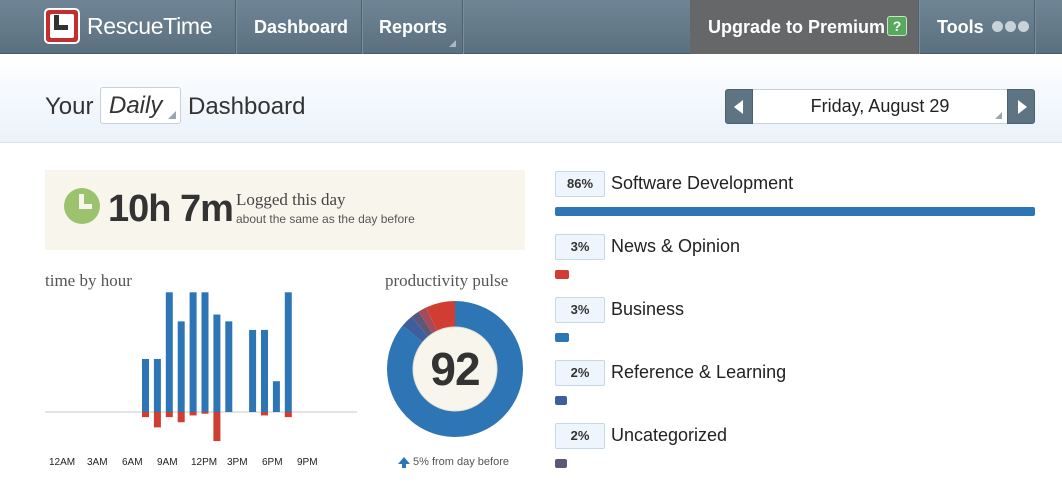 This screenshot has height=483, width=1062. What do you see at coordinates (447, 280) in the screenshot?
I see `productivity-pulse-title: productivity pulse` at bounding box center [447, 280].